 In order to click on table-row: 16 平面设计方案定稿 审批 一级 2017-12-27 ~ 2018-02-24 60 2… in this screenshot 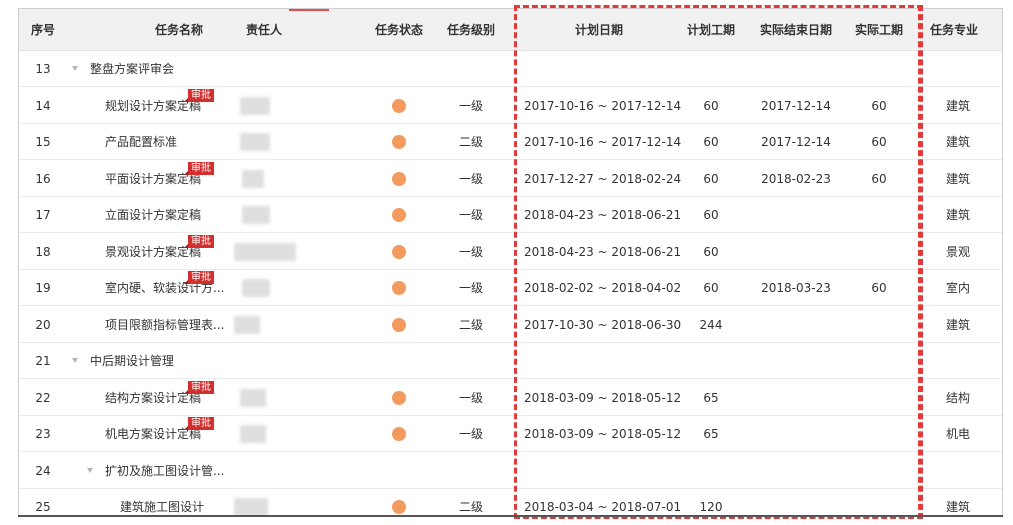, I will do `click(510, 179)`.